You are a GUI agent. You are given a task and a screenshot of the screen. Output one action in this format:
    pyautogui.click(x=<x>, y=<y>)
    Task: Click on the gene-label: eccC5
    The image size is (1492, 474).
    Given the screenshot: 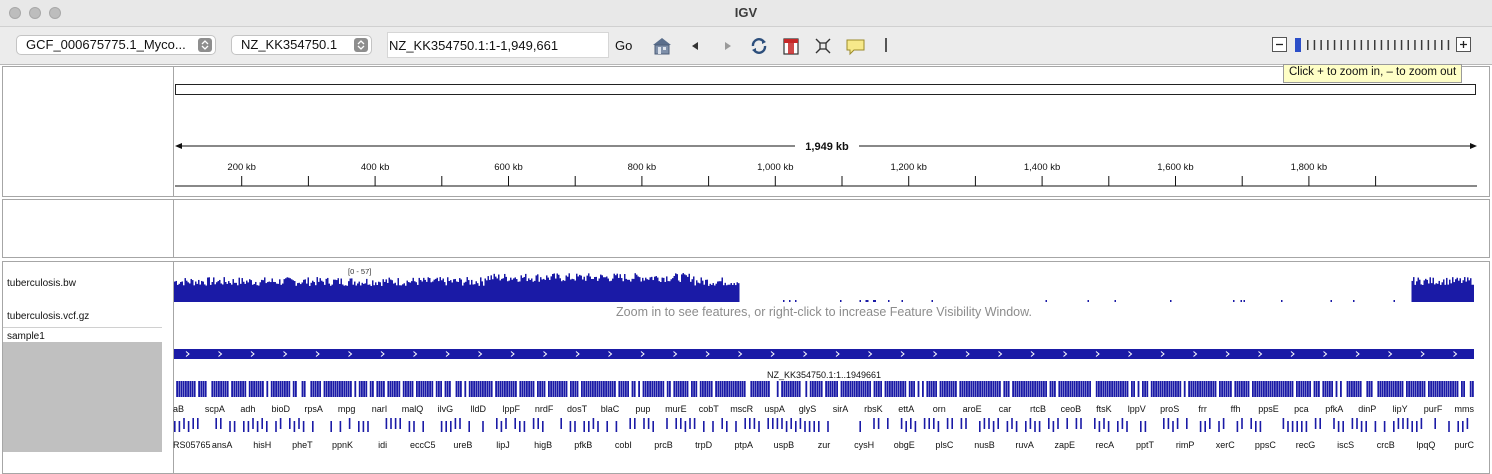 What is the action you would take?
    pyautogui.click(x=423, y=445)
    